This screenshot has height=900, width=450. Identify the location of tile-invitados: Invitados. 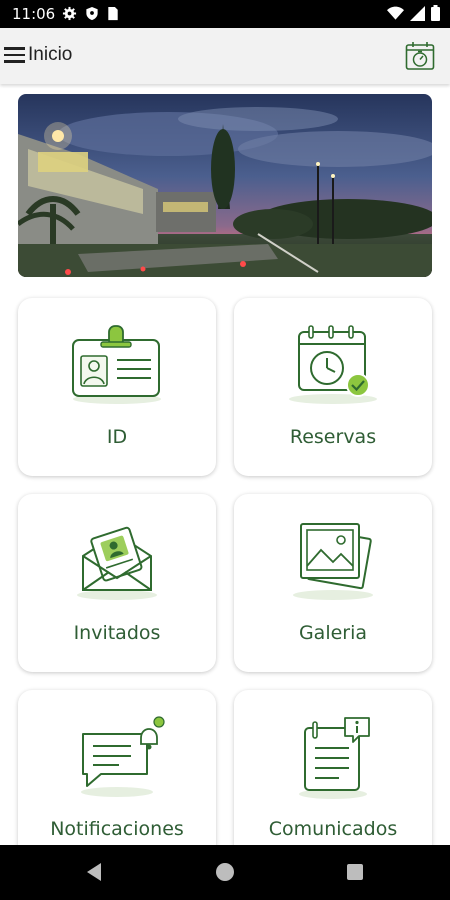
(117, 583).